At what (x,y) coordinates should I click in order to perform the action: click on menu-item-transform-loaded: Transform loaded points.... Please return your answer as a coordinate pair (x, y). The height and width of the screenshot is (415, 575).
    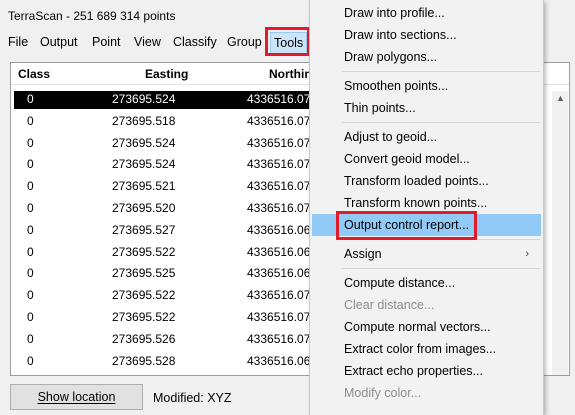
    Looking at the image, I should click on (426, 181).